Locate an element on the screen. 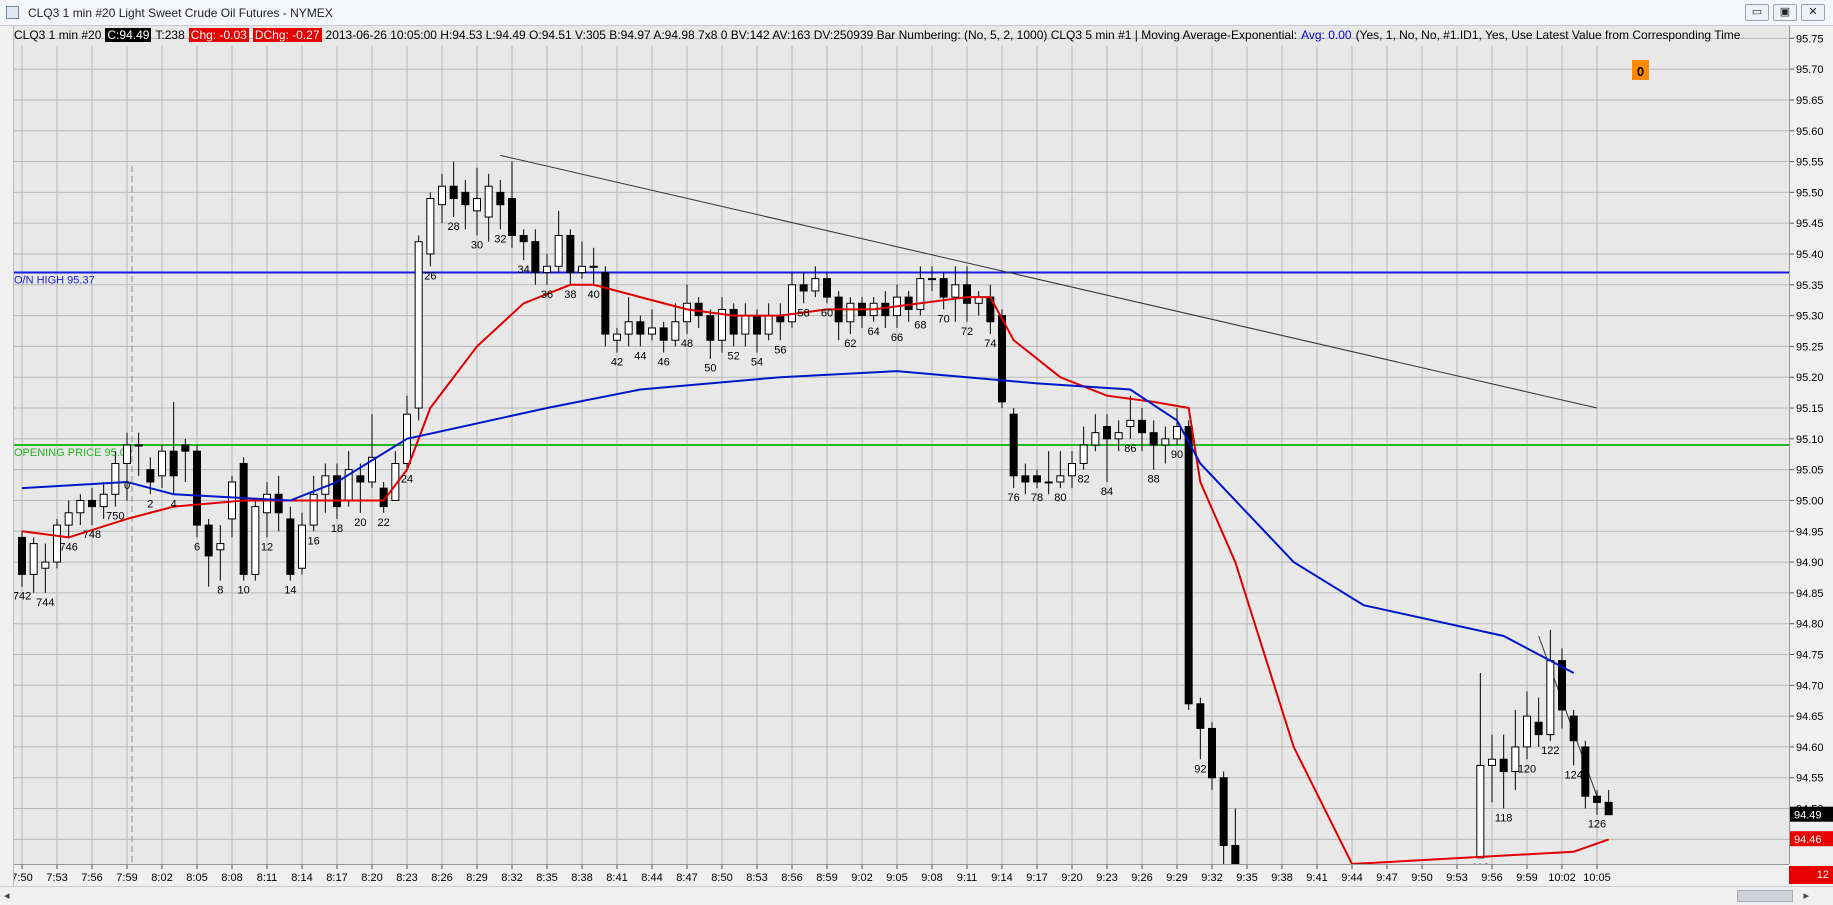 Image resolution: width=1833 pixels, height=905 pixels. time-tick-label: 9:59 is located at coordinates (1526, 878).